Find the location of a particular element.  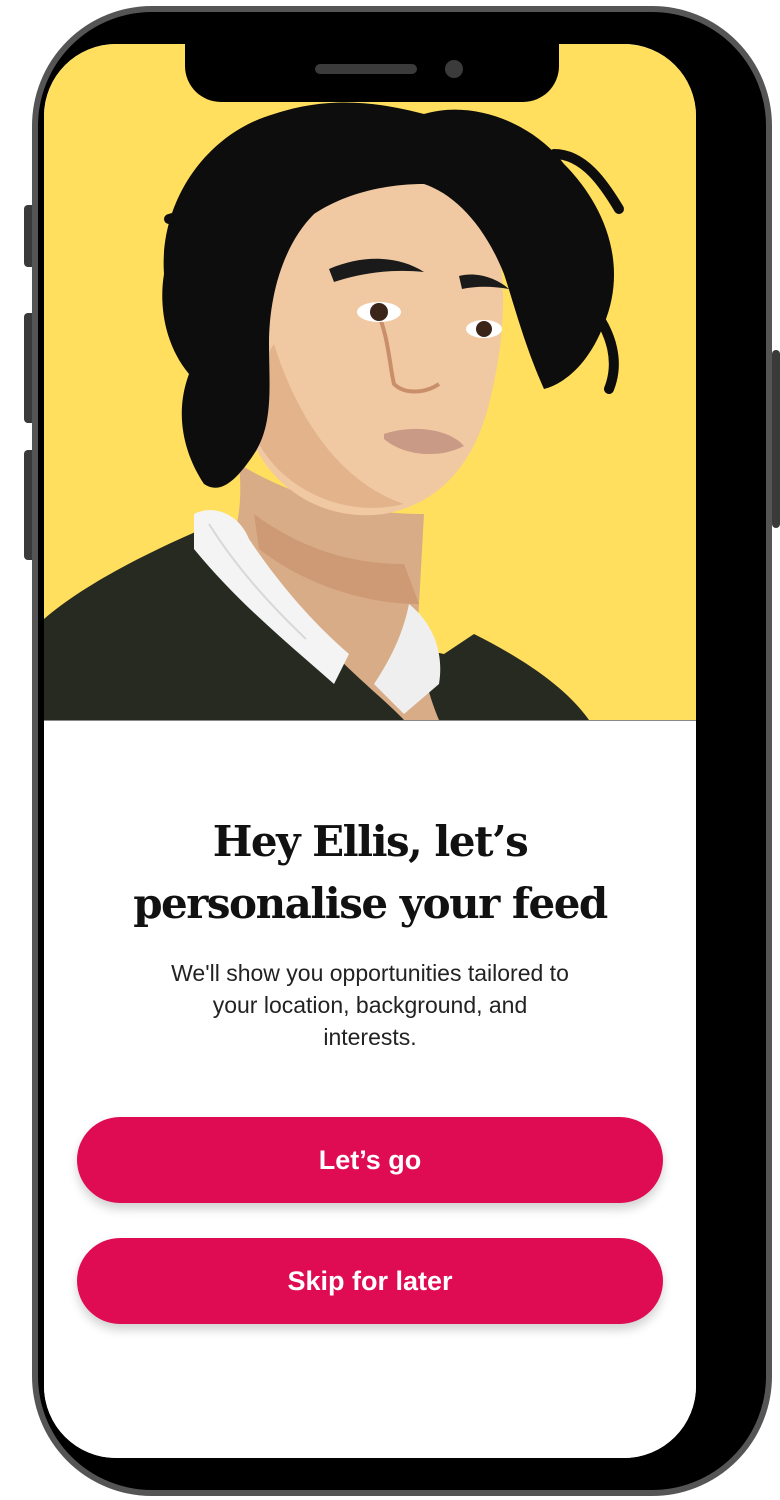

page-title-line-2: personalise your feed is located at coordinates (370, 903).